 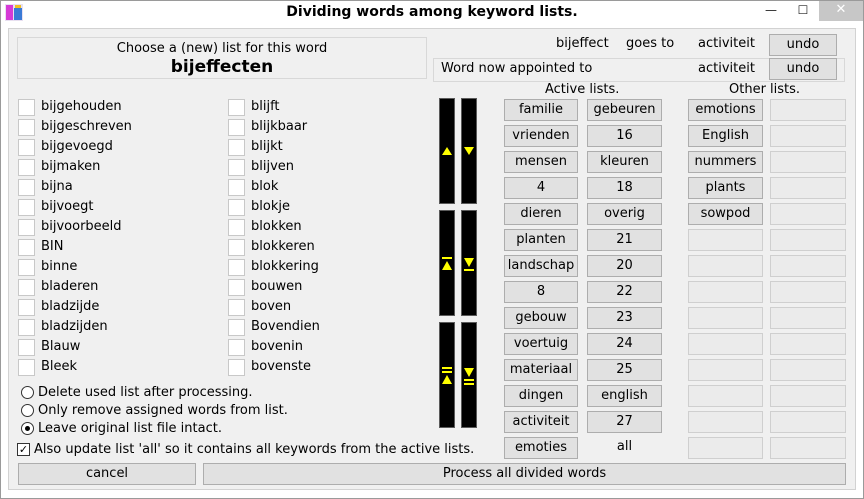 I want to click on undo-appointed-button: undo, so click(x=803, y=69).